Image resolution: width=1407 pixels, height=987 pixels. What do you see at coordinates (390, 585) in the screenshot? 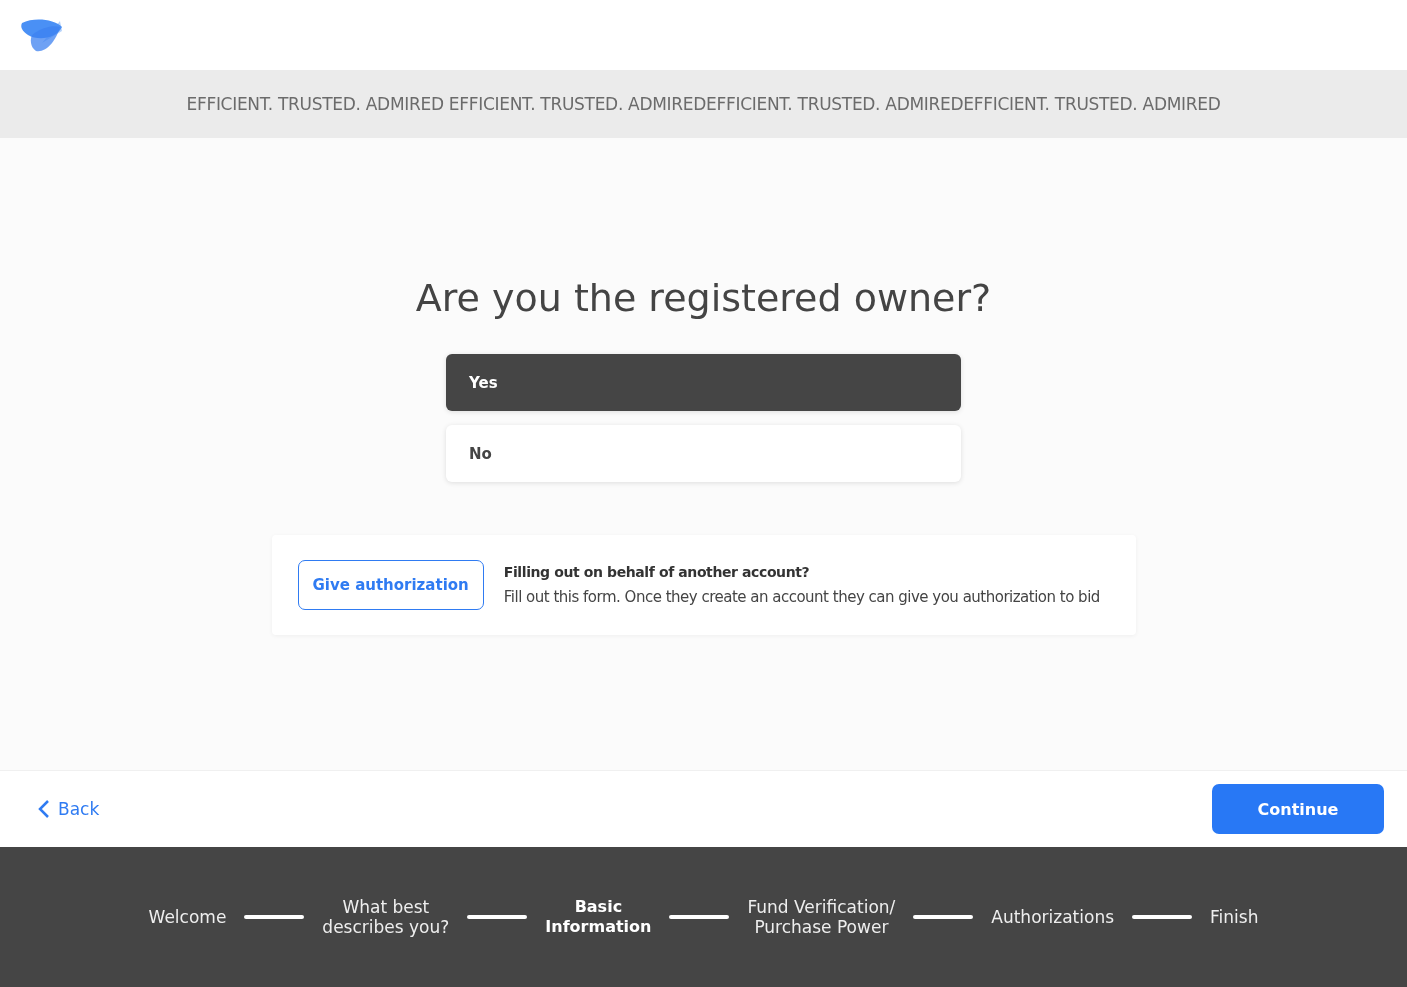
I see `give-authorization-button: Give authorization` at bounding box center [390, 585].